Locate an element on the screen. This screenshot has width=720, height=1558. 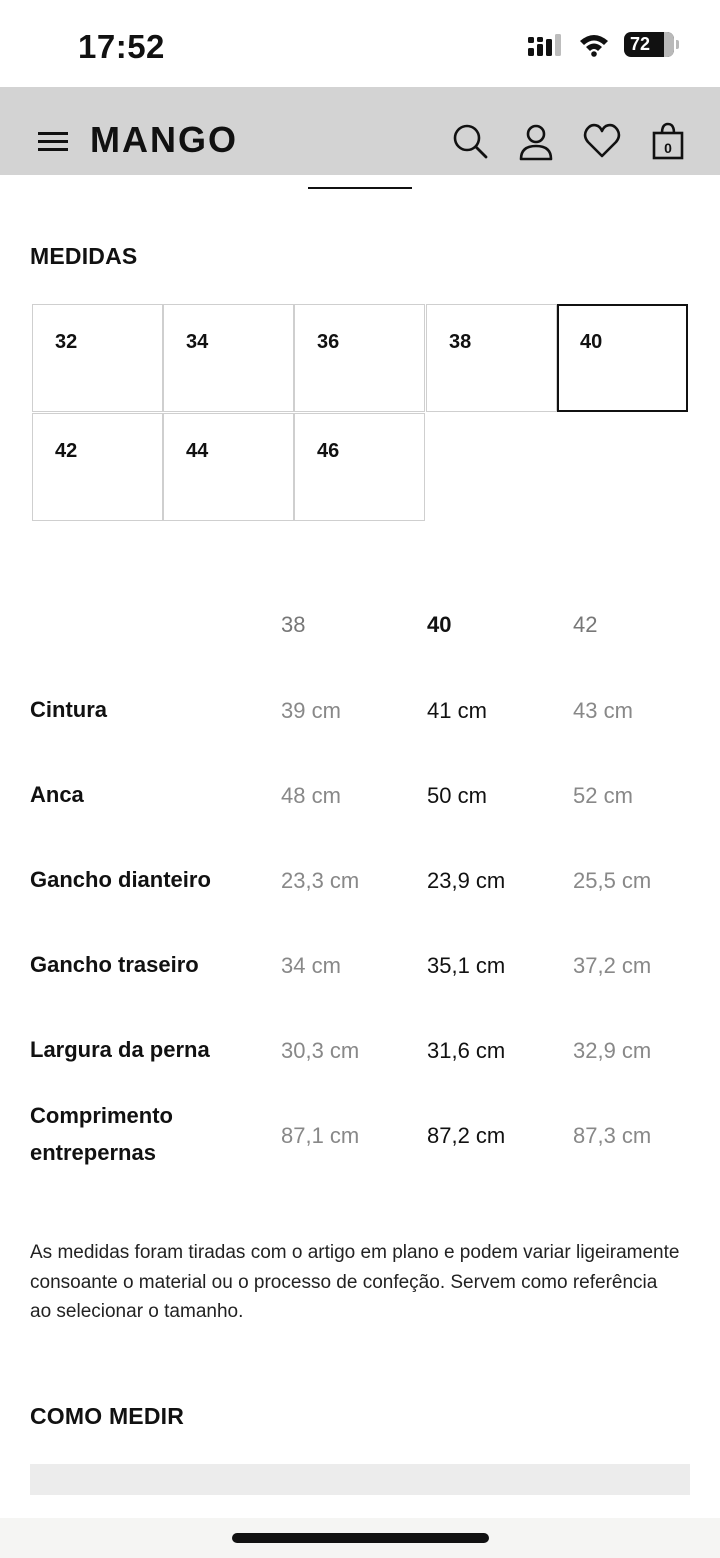
table-cell-selected: 50 cm is located at coordinates (457, 795).